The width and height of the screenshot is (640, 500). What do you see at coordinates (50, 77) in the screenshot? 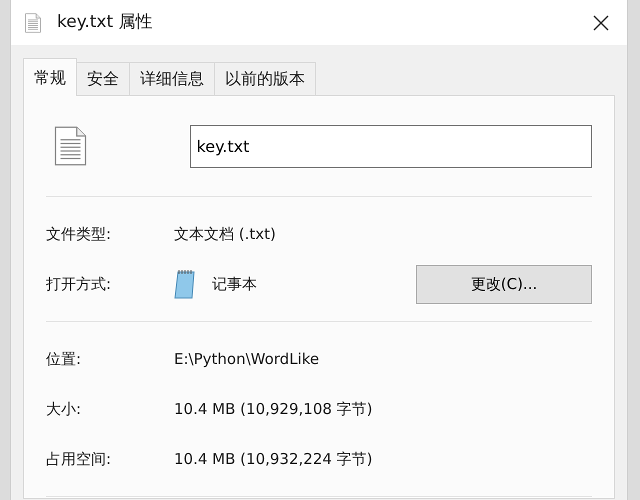
I see `tab: 常规` at bounding box center [50, 77].